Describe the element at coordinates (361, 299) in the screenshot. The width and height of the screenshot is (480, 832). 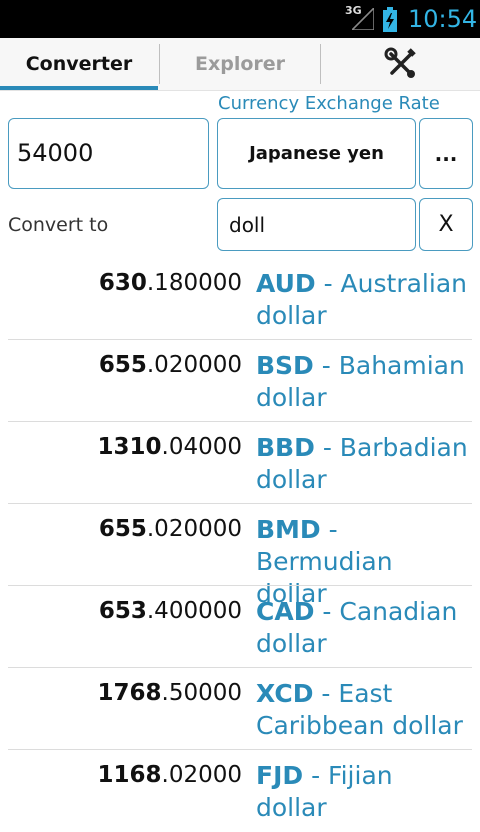
I see `currency-name: AUD - Australian dollar` at that location.